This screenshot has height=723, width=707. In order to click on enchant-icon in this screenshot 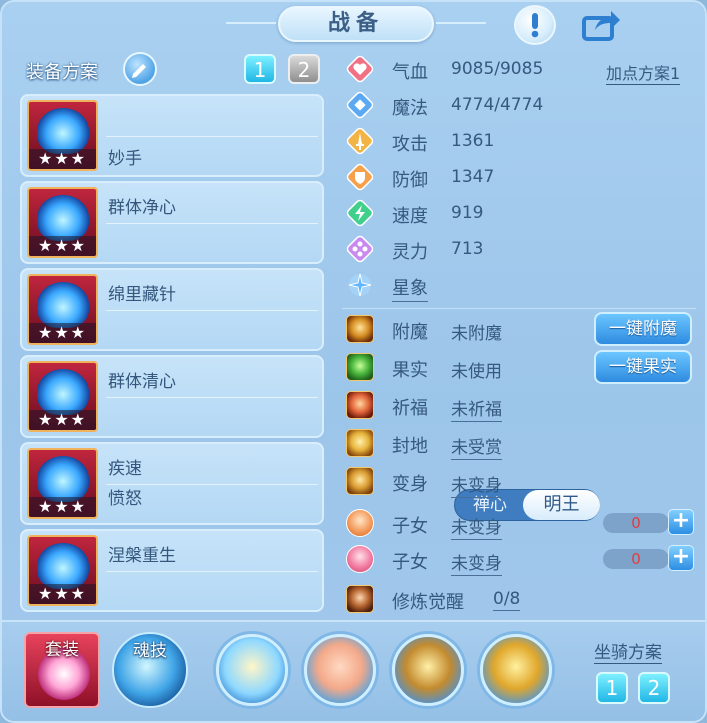, I will do `click(360, 329)`.